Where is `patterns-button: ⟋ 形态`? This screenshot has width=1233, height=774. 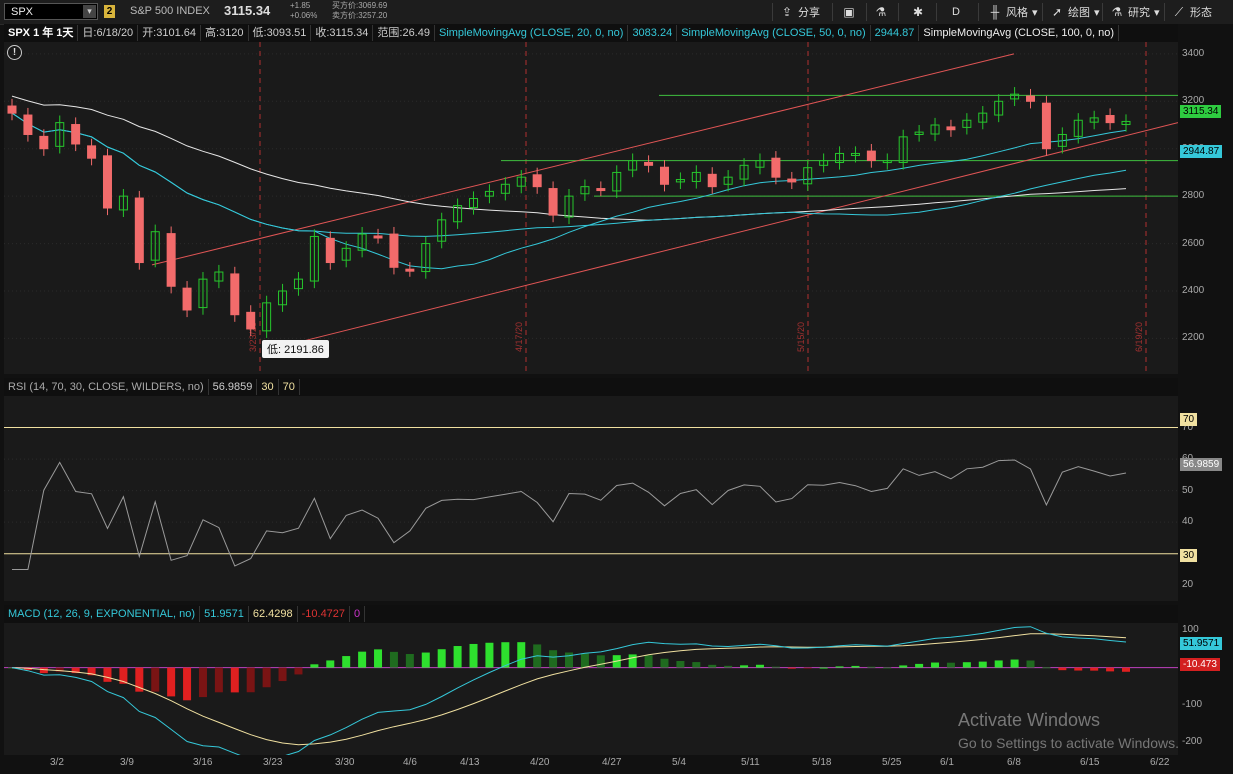
patterns-button: ⟋ 形态 is located at coordinates (1192, 12).